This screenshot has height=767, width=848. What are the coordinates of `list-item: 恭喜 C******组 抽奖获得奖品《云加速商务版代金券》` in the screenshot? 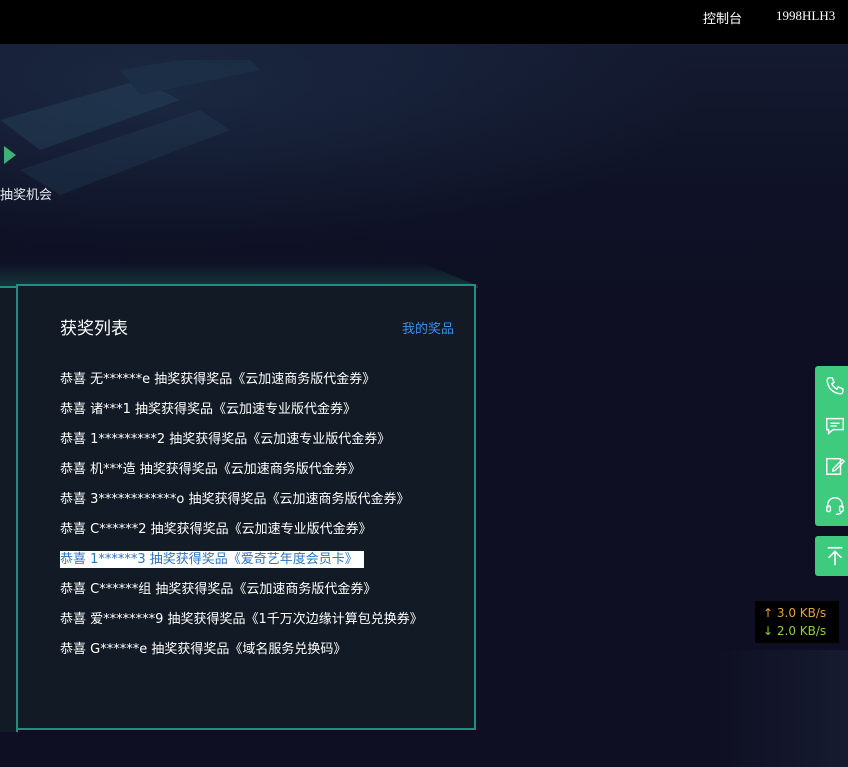 It's located at (218, 589).